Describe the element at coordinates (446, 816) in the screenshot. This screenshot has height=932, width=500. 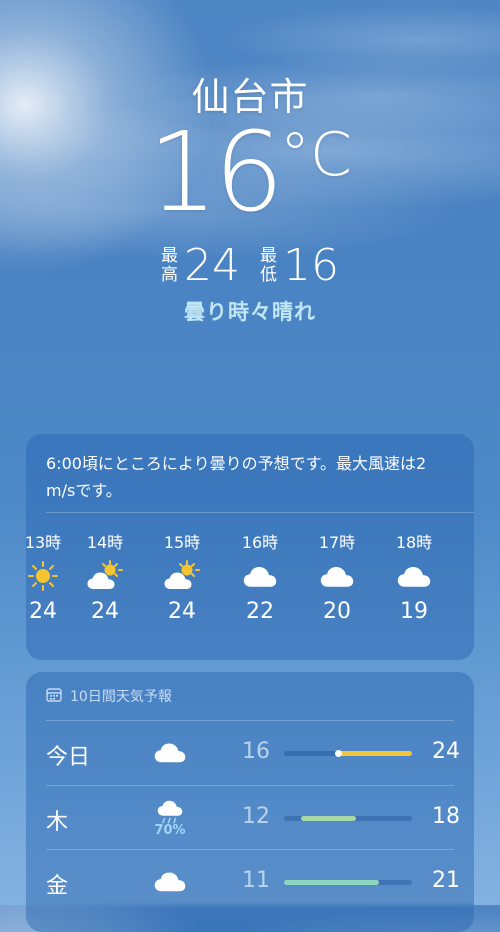
I see `day-high-temperature: 18` at that location.